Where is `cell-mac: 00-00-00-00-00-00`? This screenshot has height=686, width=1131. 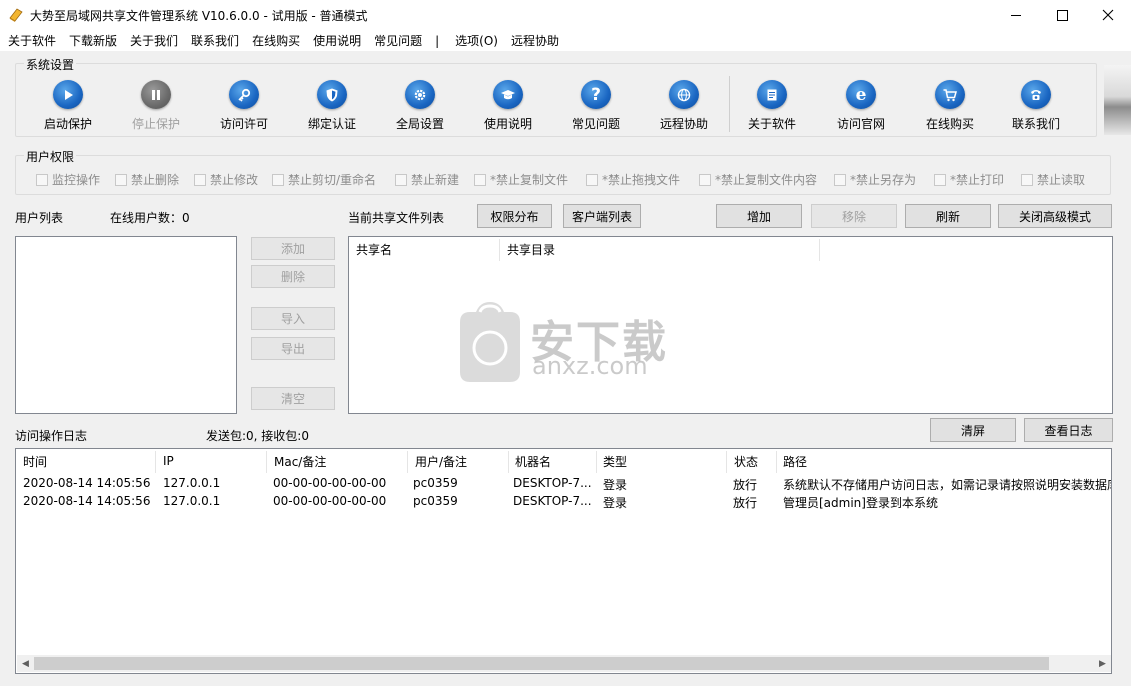
cell-mac: 00-00-00-00-00-00 is located at coordinates (330, 501).